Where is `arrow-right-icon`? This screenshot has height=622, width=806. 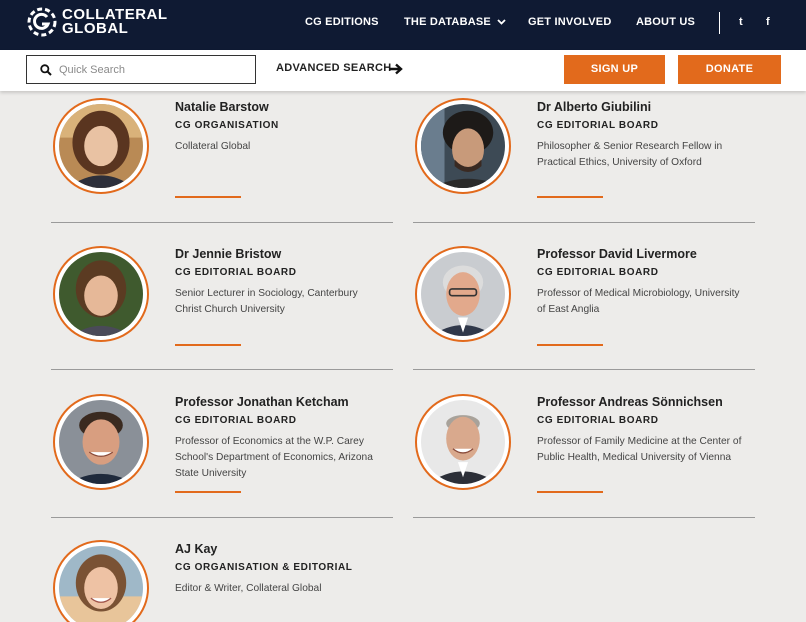
arrow-right-icon is located at coordinates (396, 69).